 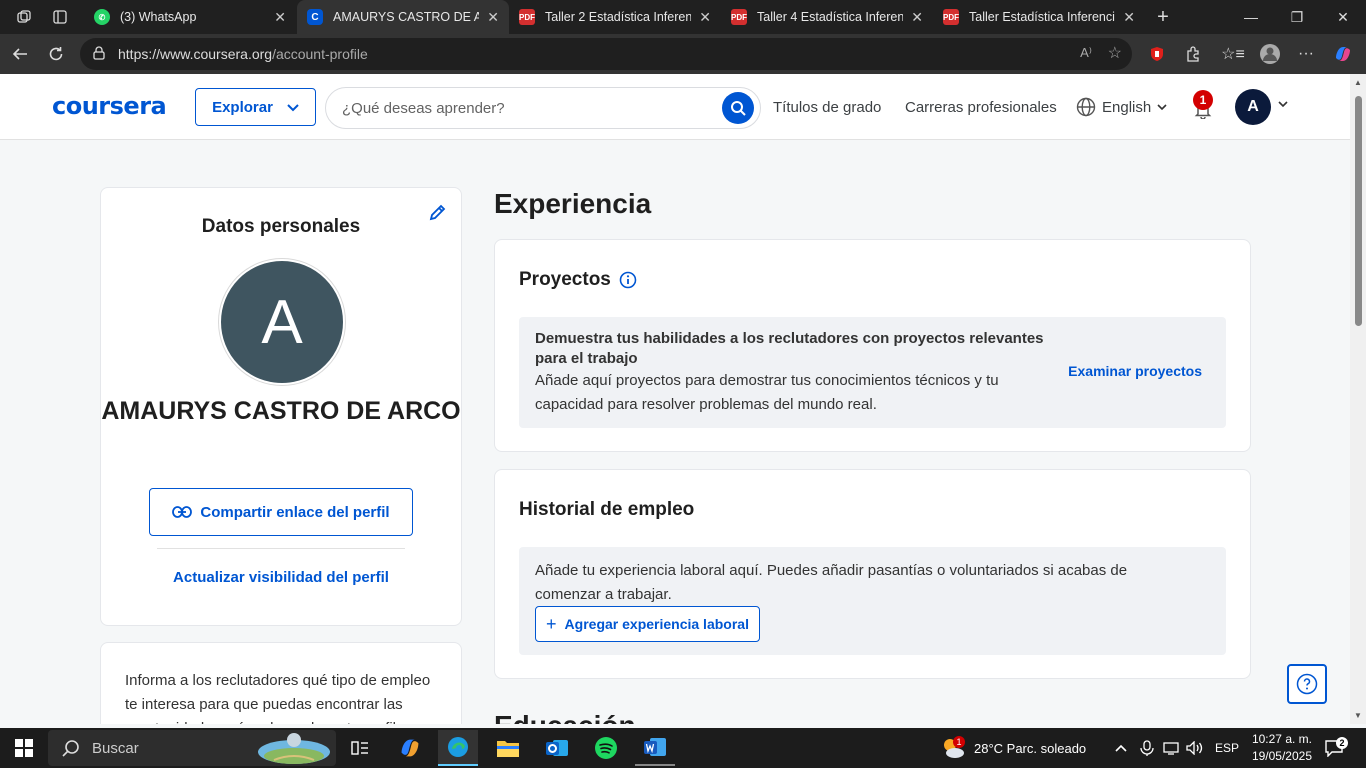 What do you see at coordinates (508, 748) in the screenshot?
I see `file-explorer-icon` at bounding box center [508, 748].